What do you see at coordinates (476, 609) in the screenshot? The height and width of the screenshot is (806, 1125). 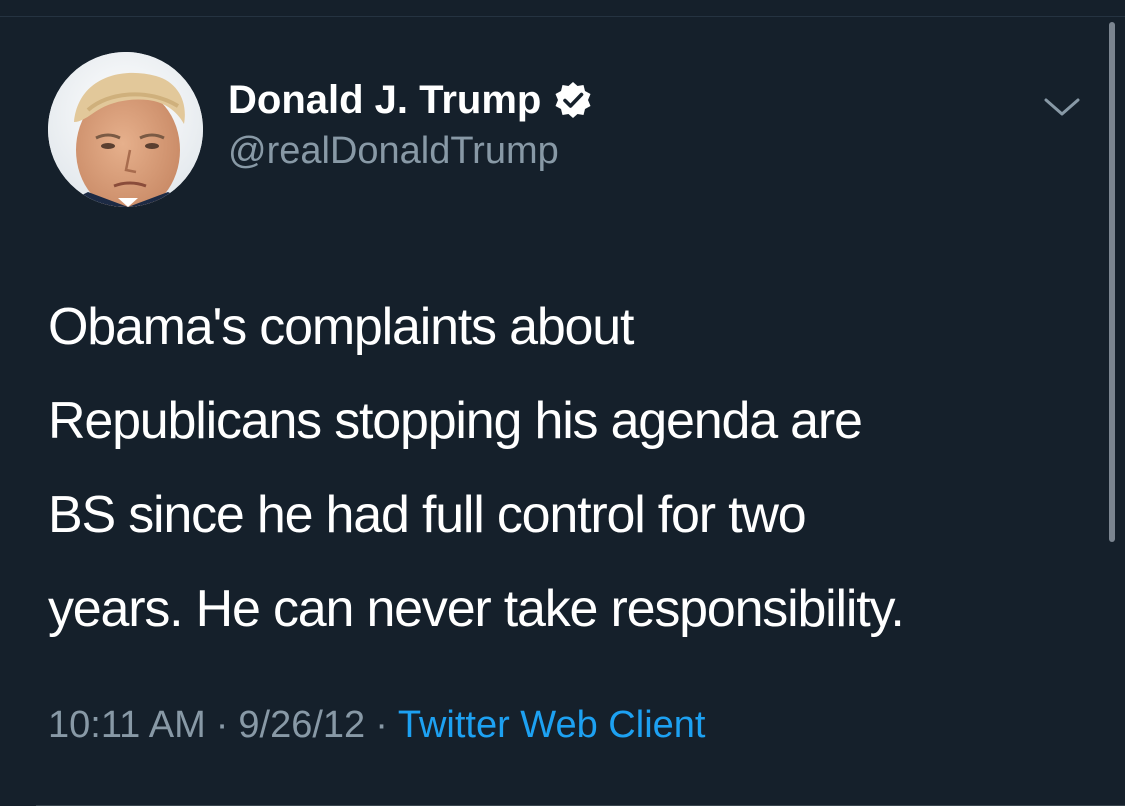 I see `tweet-text-line: years. He can never take responsibility.` at bounding box center [476, 609].